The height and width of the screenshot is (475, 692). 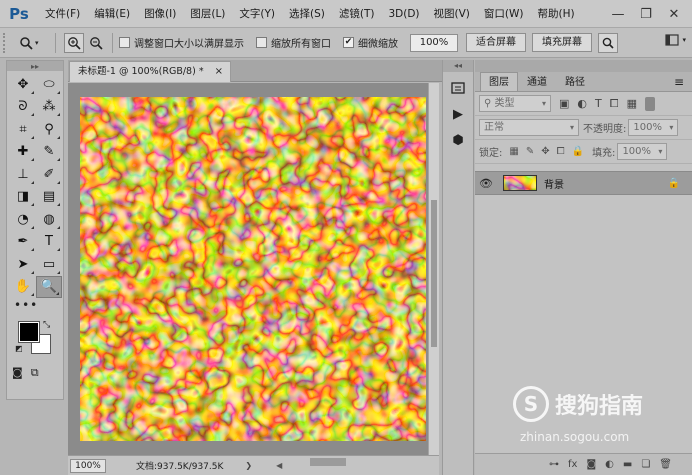 I want to click on close-tab-icon: ×, so click(x=219, y=72).